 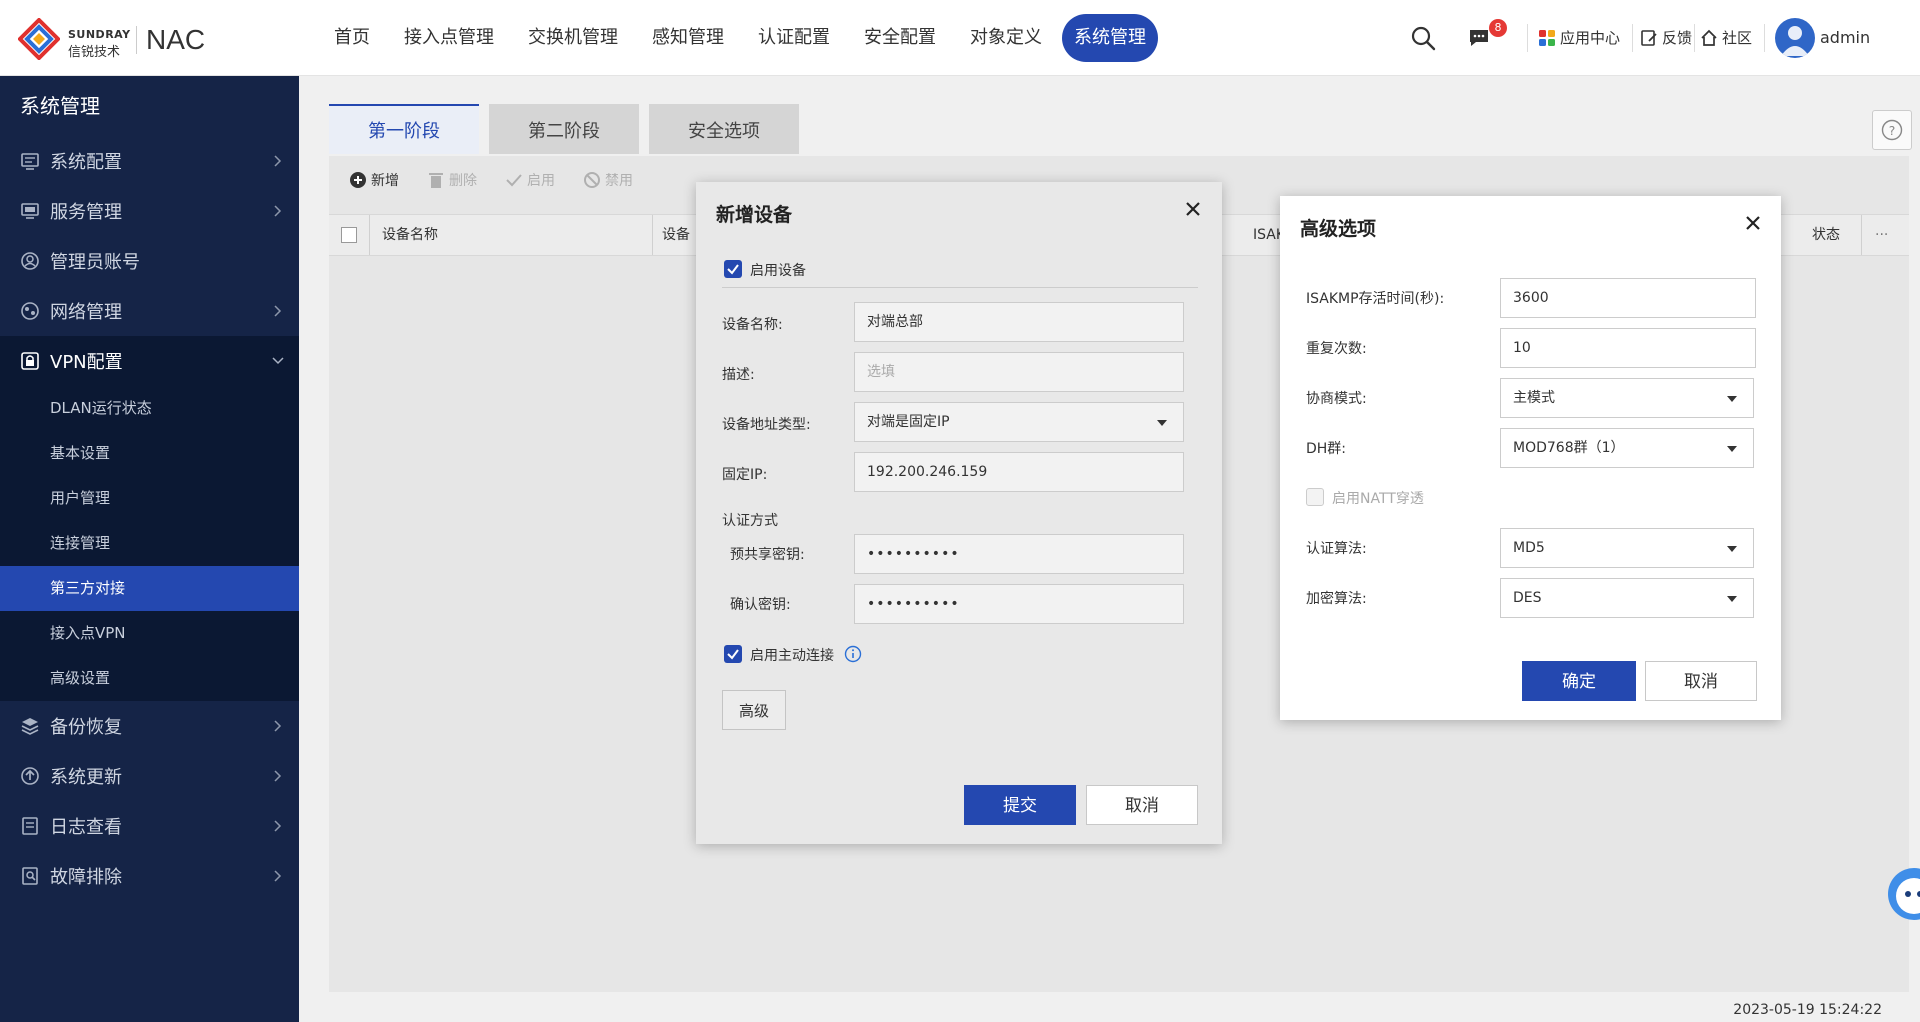 What do you see at coordinates (1902, 894) in the screenshot?
I see `assistant-mascot-icon` at bounding box center [1902, 894].